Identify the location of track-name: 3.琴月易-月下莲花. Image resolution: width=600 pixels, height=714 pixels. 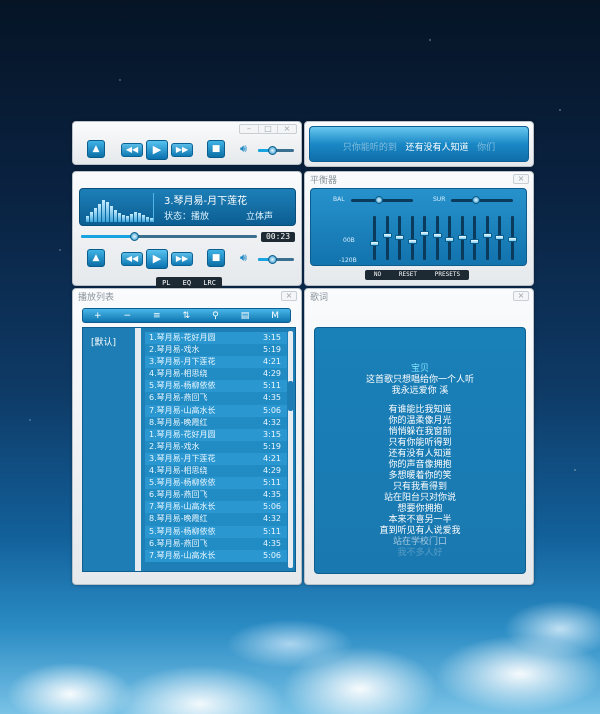
(182, 362).